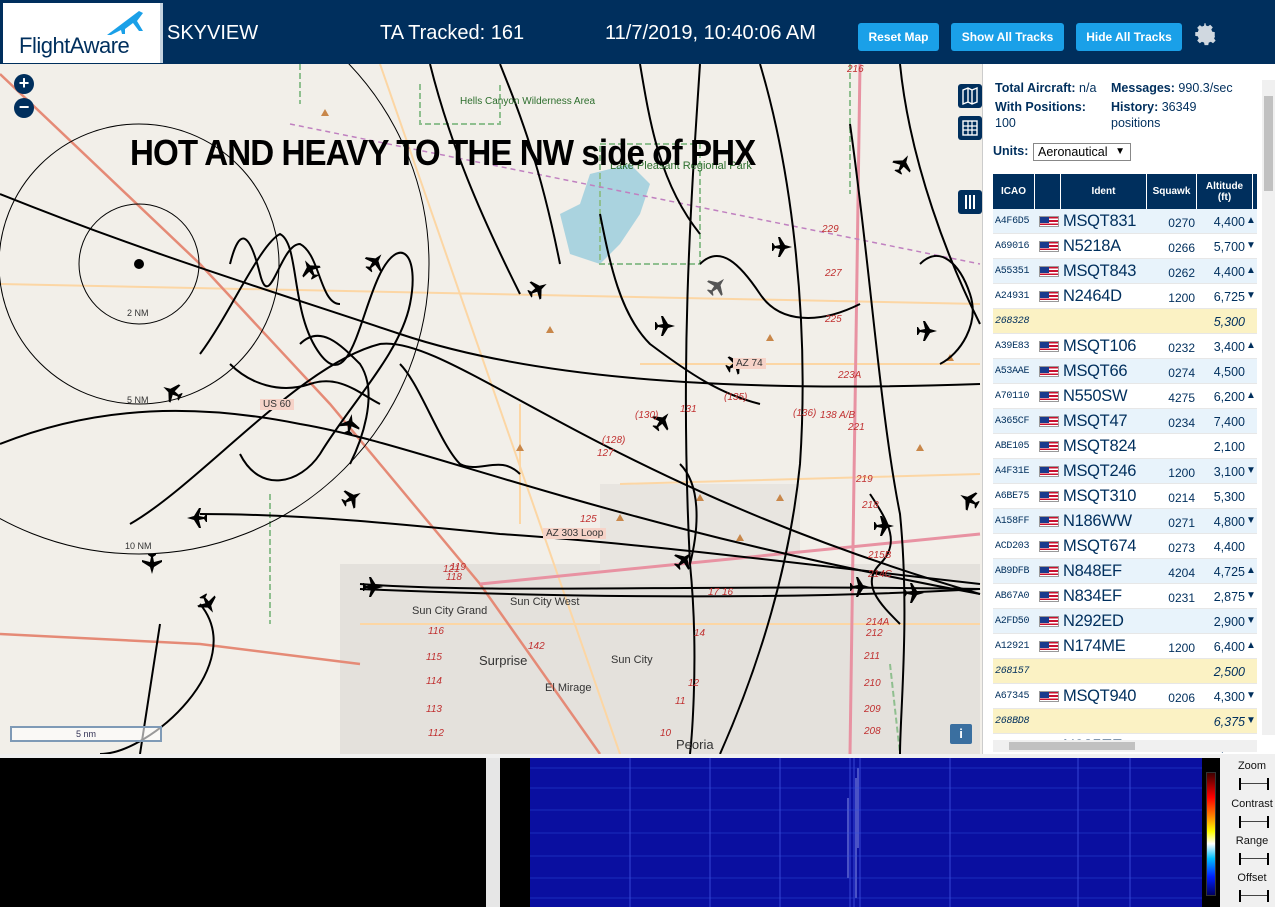 The image size is (1275, 907). What do you see at coordinates (1205, 34) in the screenshot?
I see `gear-icon` at bounding box center [1205, 34].